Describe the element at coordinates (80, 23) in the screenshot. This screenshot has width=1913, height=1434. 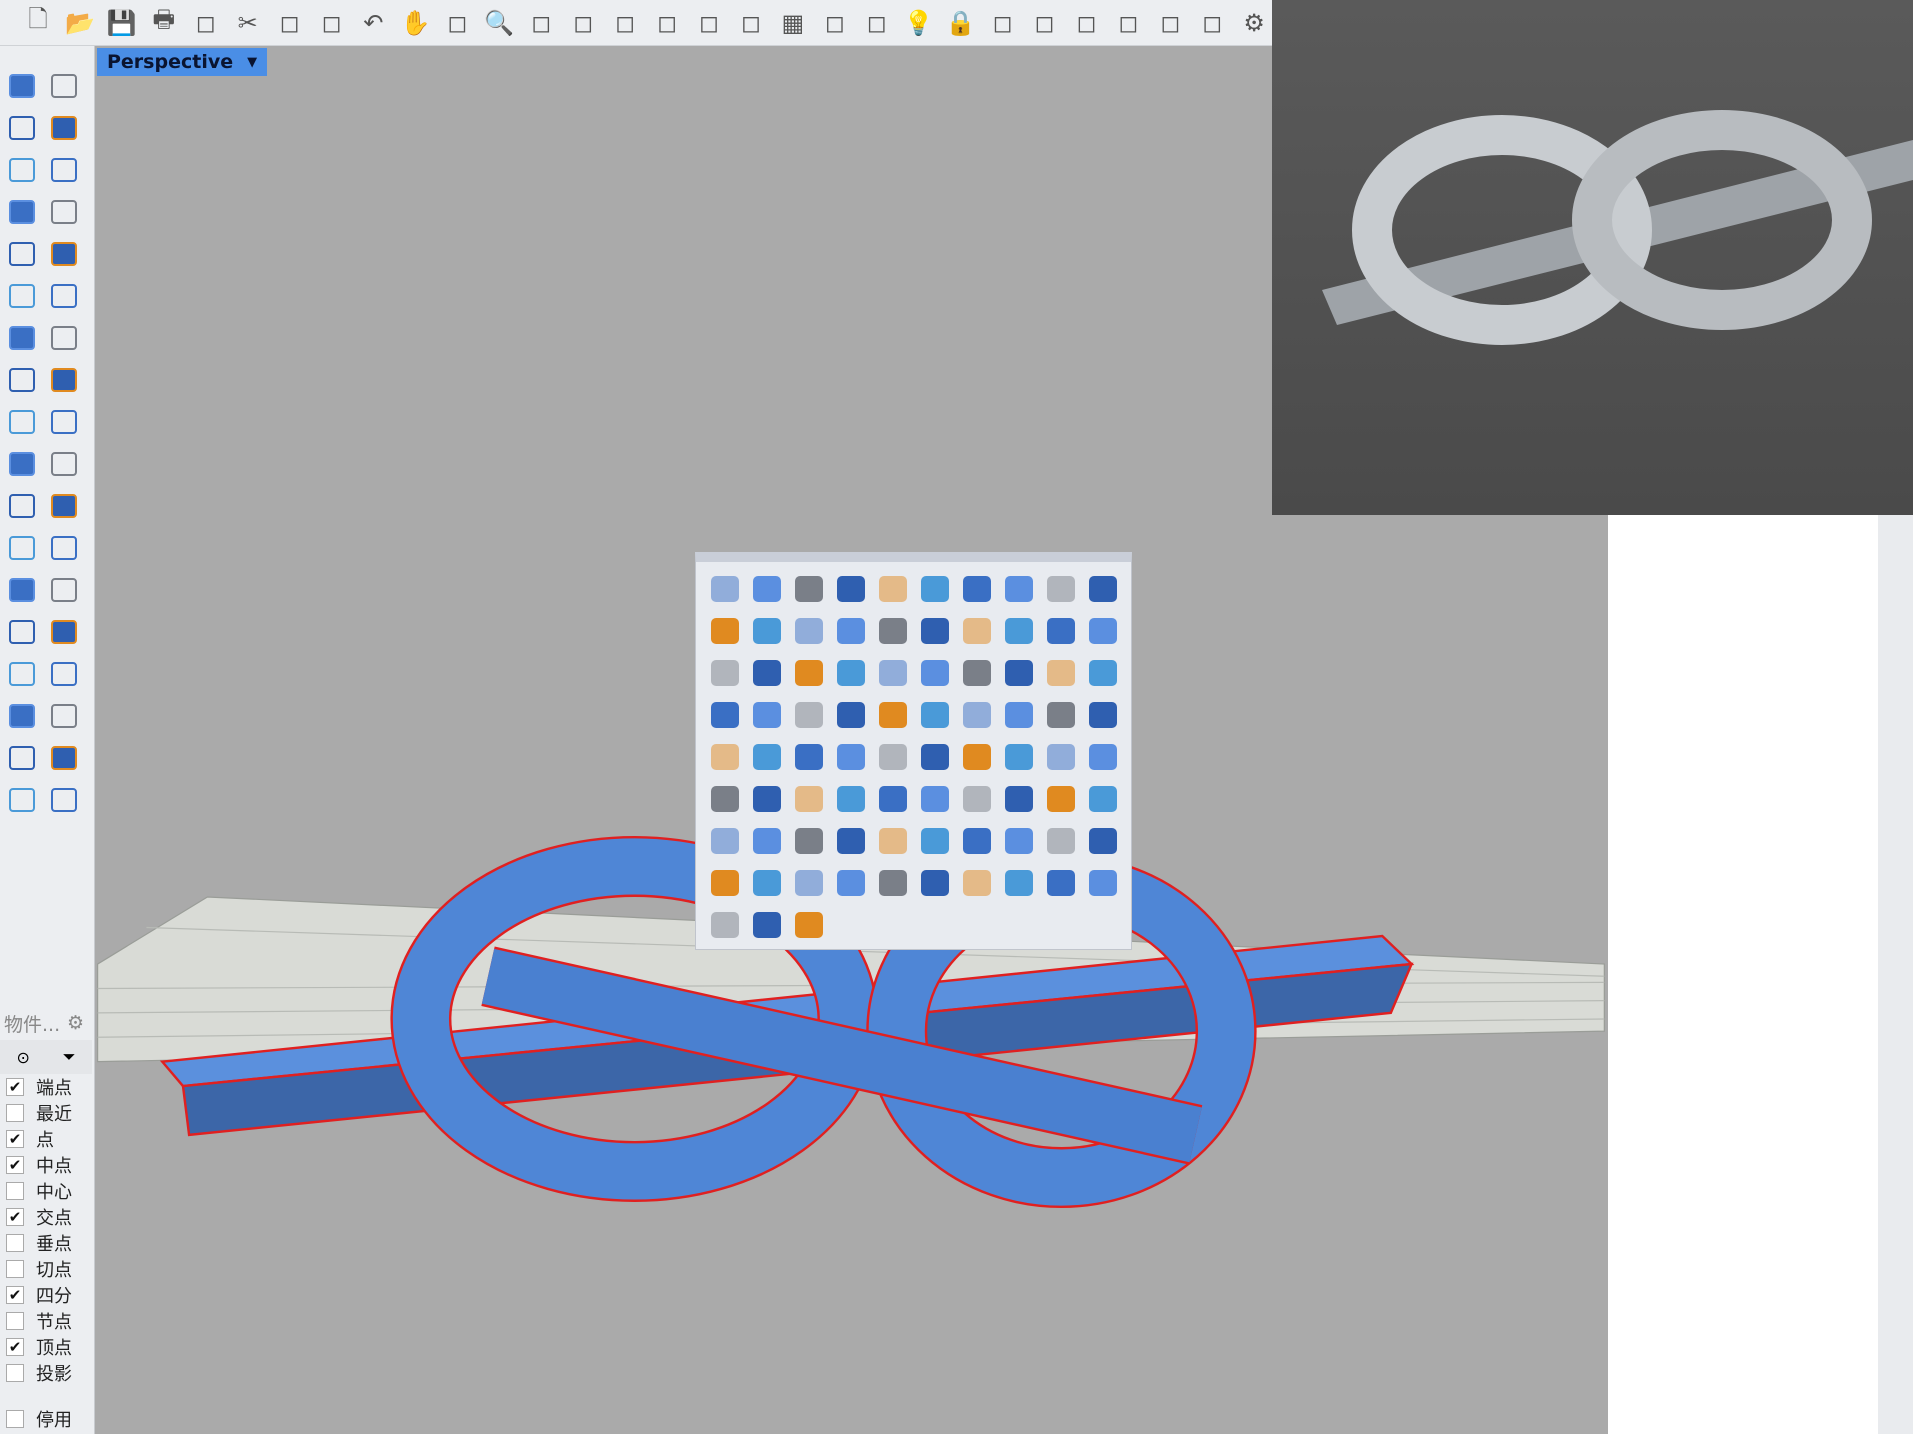
I see `open-folder-icon: 📂` at that location.